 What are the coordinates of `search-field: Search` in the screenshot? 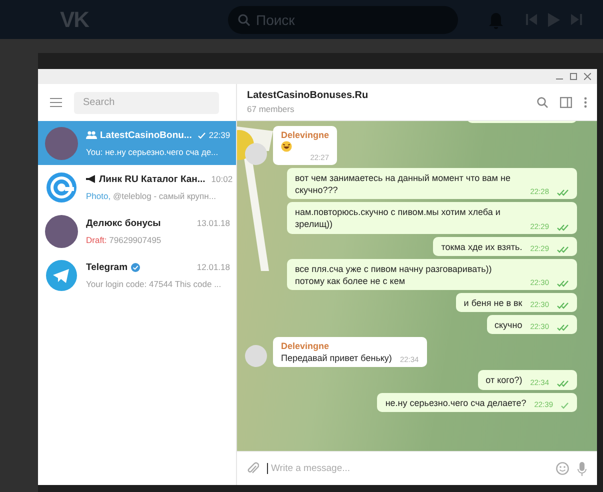 It's located at (146, 103).